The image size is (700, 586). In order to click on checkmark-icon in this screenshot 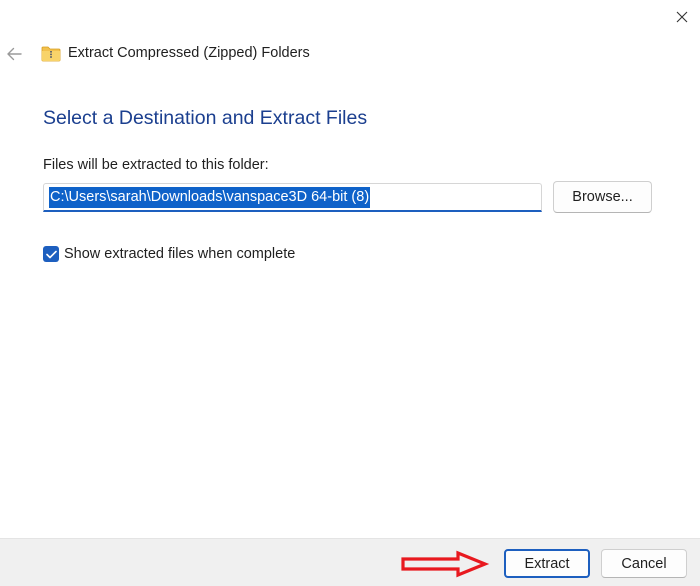, I will do `click(51, 254)`.